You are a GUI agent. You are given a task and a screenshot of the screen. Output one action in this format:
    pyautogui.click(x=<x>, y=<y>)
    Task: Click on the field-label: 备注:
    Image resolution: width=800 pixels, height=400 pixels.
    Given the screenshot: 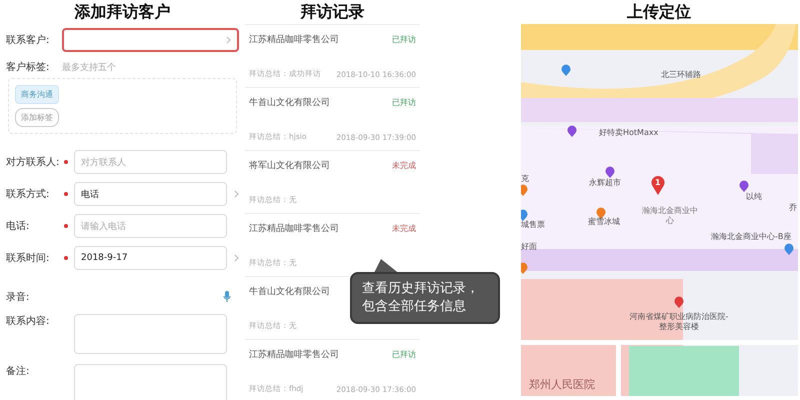 What is the action you would take?
    pyautogui.click(x=18, y=371)
    